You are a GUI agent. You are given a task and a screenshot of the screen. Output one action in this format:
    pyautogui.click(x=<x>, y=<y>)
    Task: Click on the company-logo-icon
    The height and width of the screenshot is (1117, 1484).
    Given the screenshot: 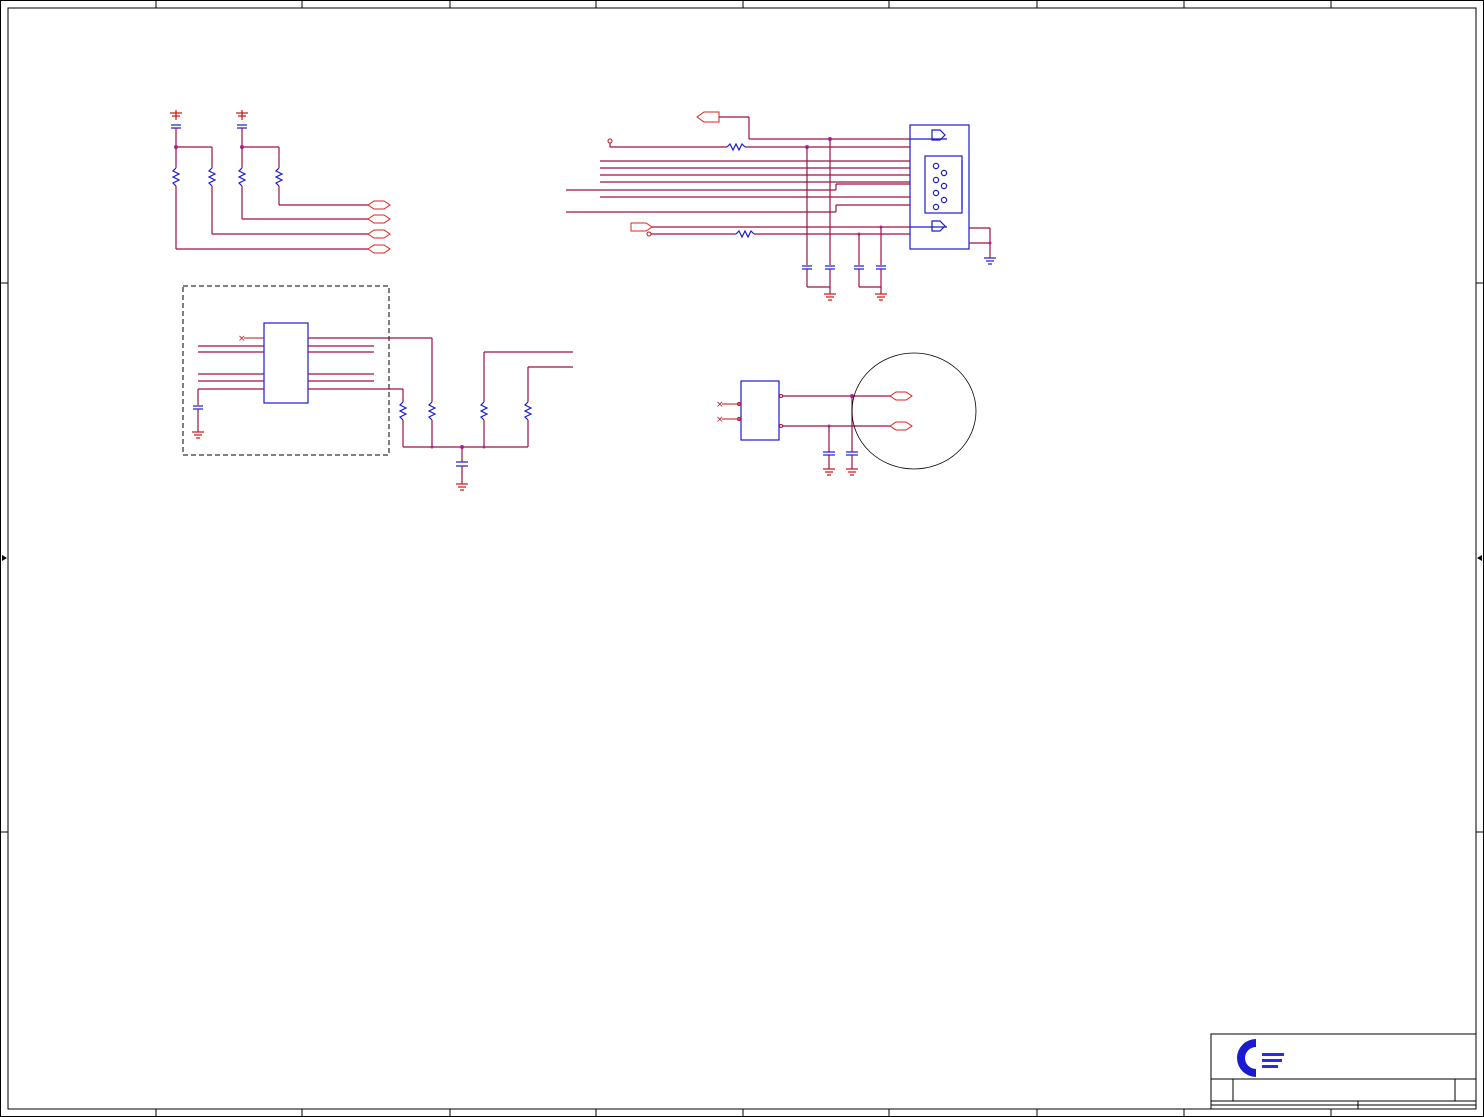 What is the action you would take?
    pyautogui.click(x=1260, y=1058)
    